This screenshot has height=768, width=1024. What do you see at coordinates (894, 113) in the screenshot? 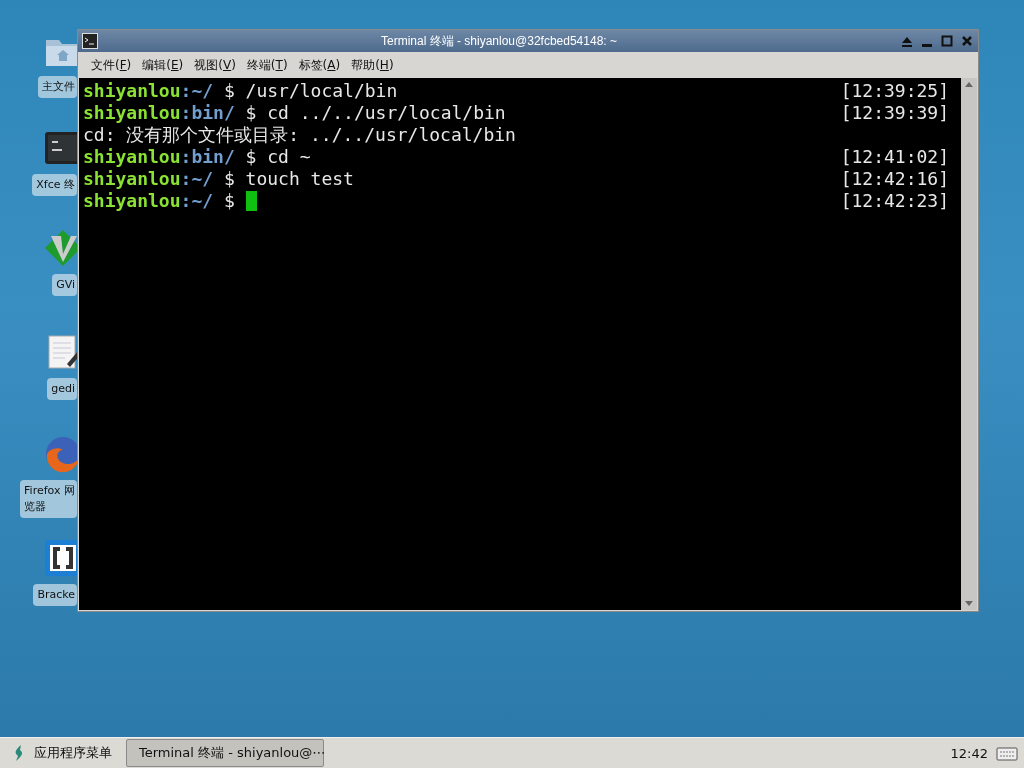
I see `timestamp: [12:39:39]` at bounding box center [894, 113].